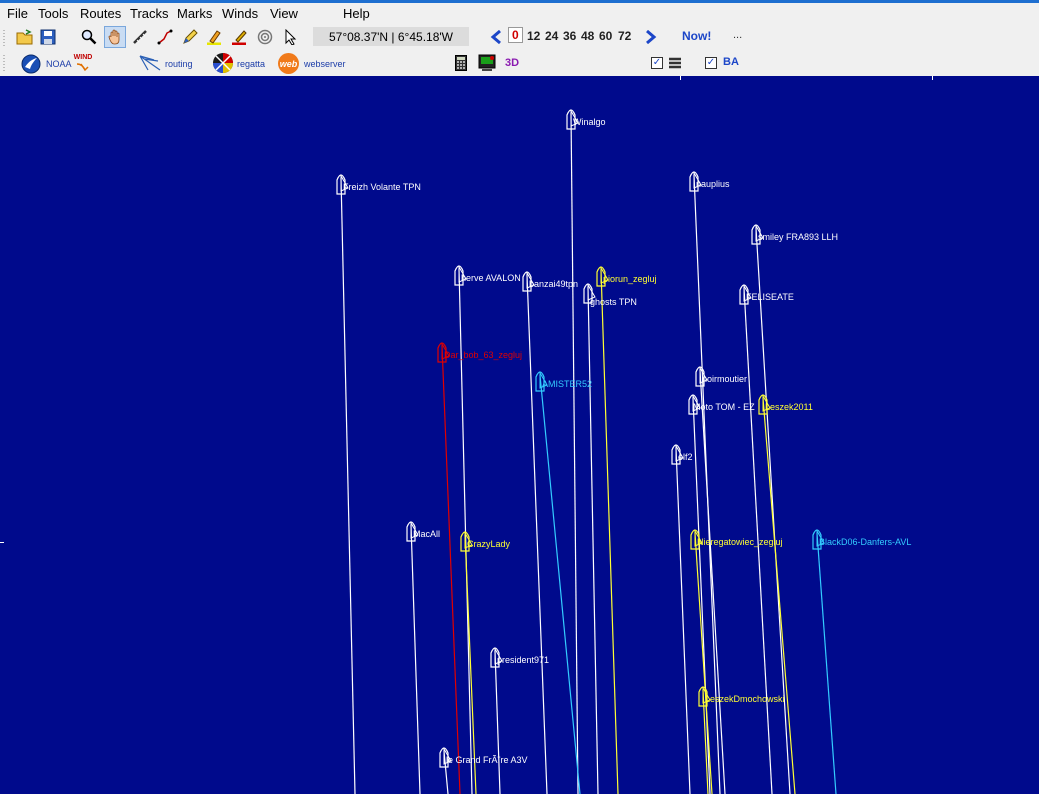 This screenshot has height=794, width=1039. What do you see at coordinates (696, 36) in the screenshot?
I see `now-button: Now!` at bounding box center [696, 36].